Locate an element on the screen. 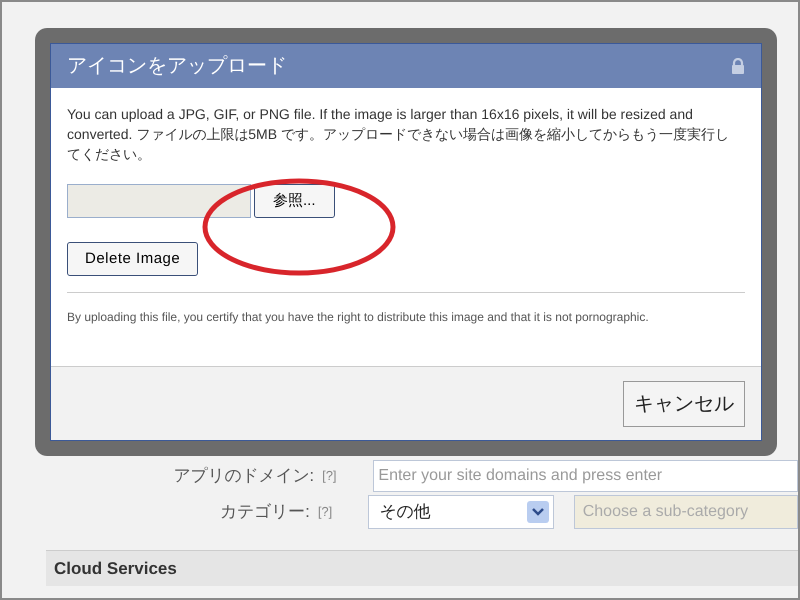 The image size is (800, 600). file-path-field is located at coordinates (159, 201).